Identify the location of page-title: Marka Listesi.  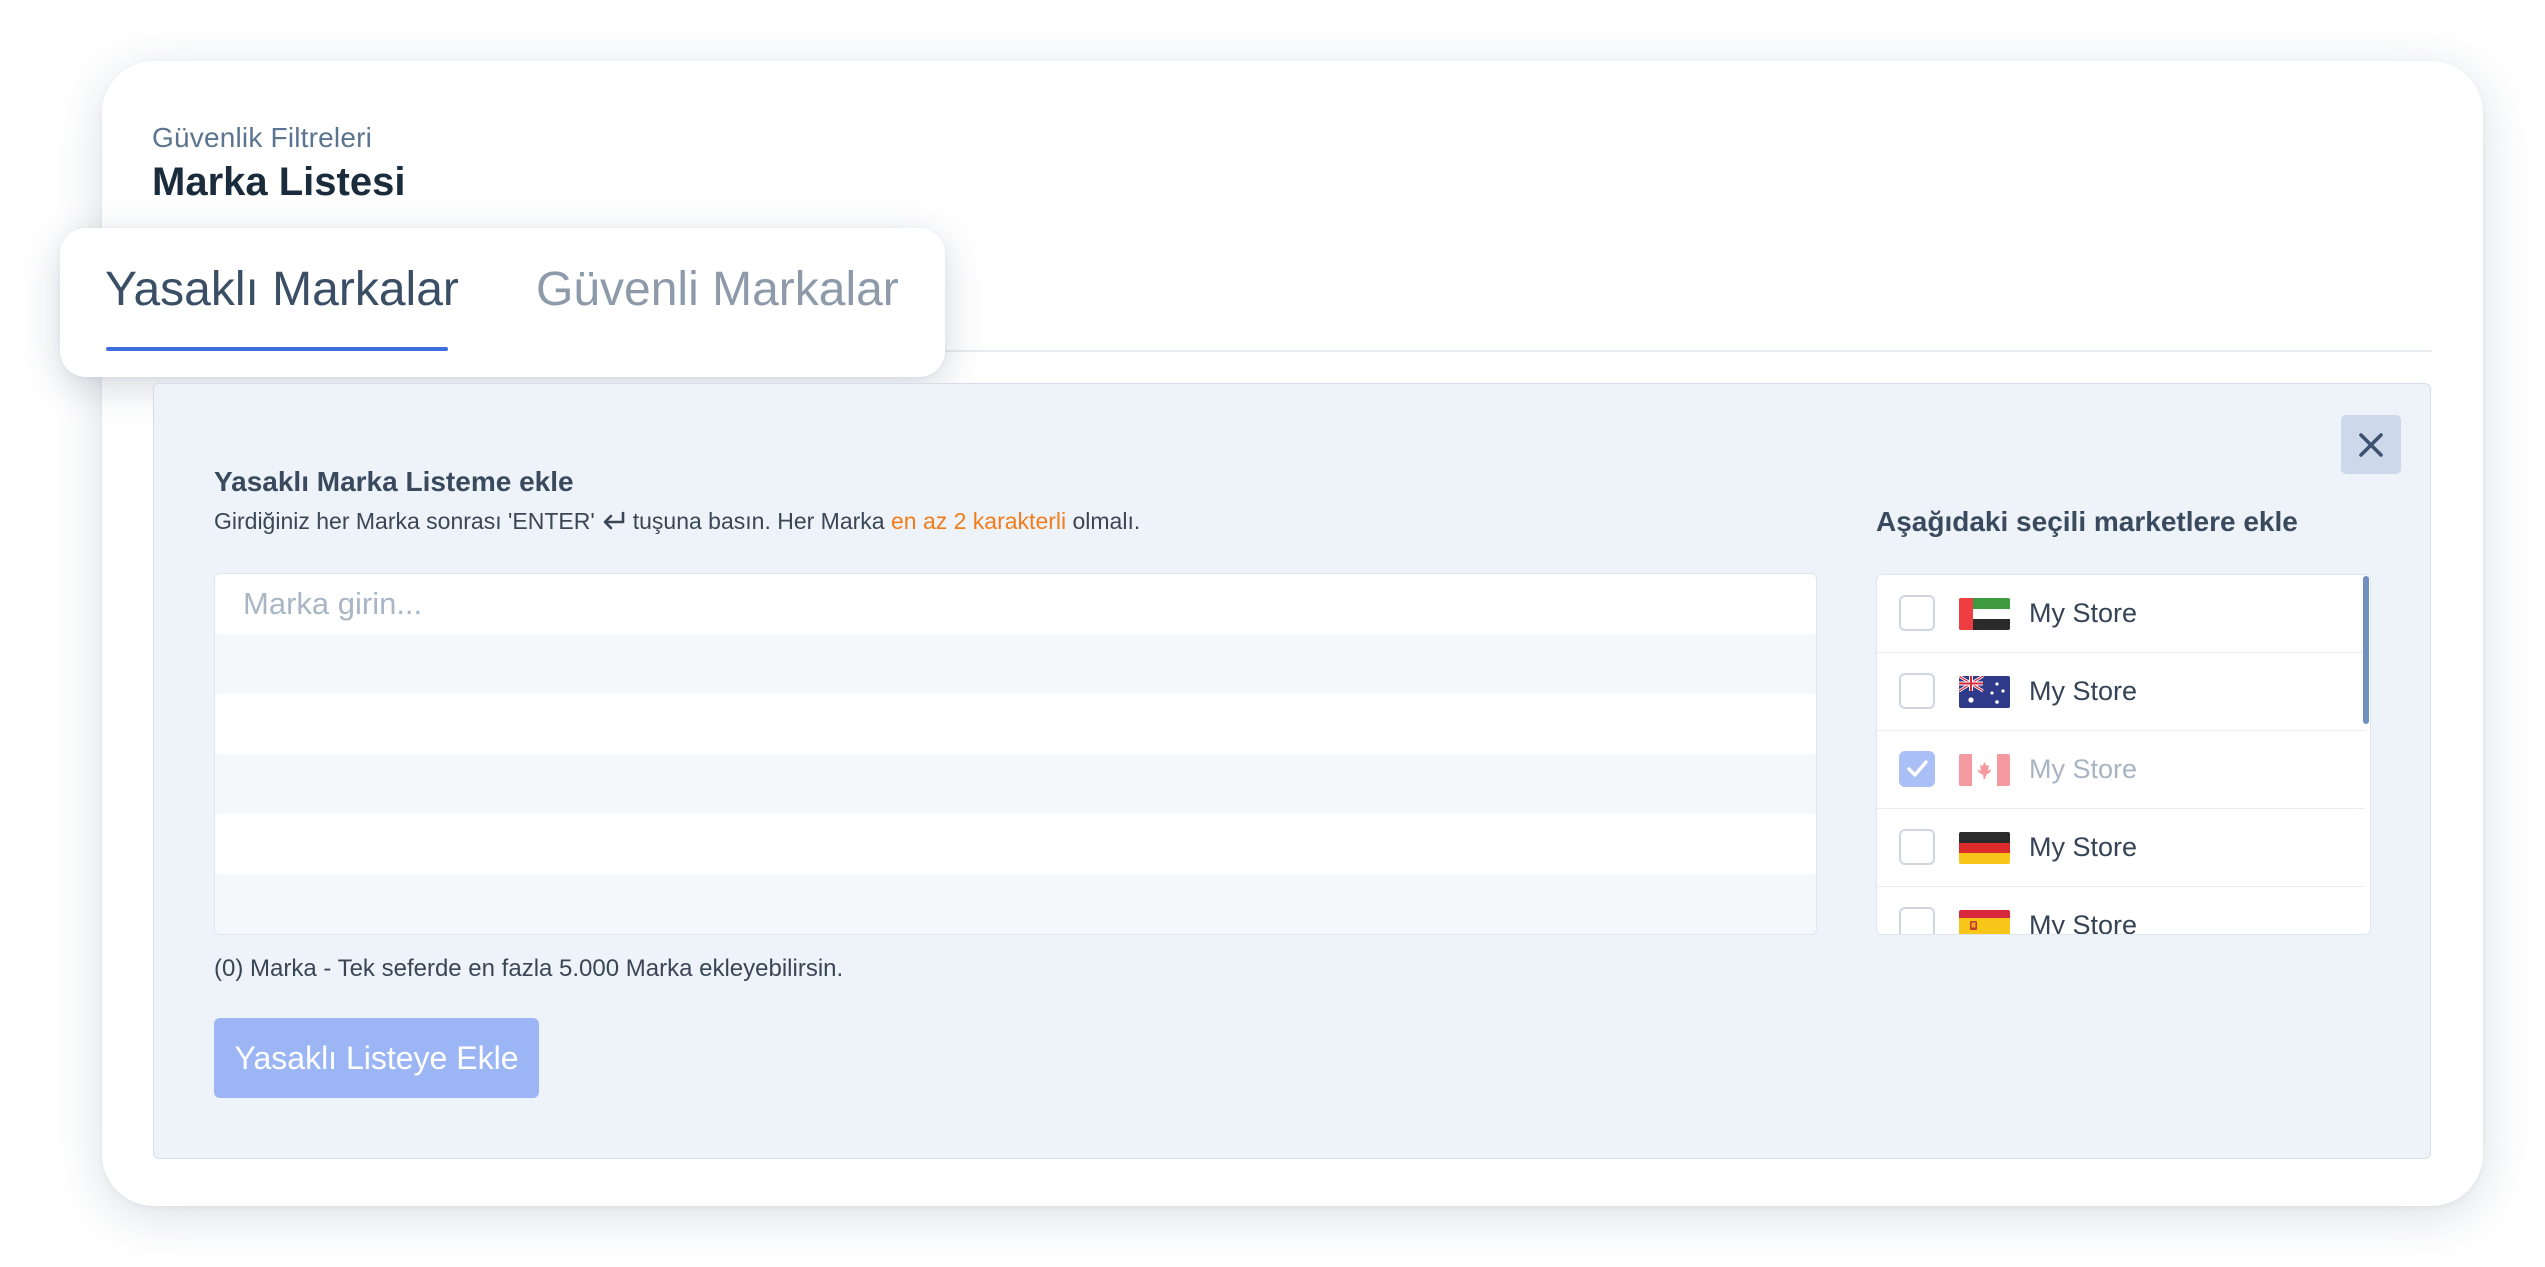
(279, 182).